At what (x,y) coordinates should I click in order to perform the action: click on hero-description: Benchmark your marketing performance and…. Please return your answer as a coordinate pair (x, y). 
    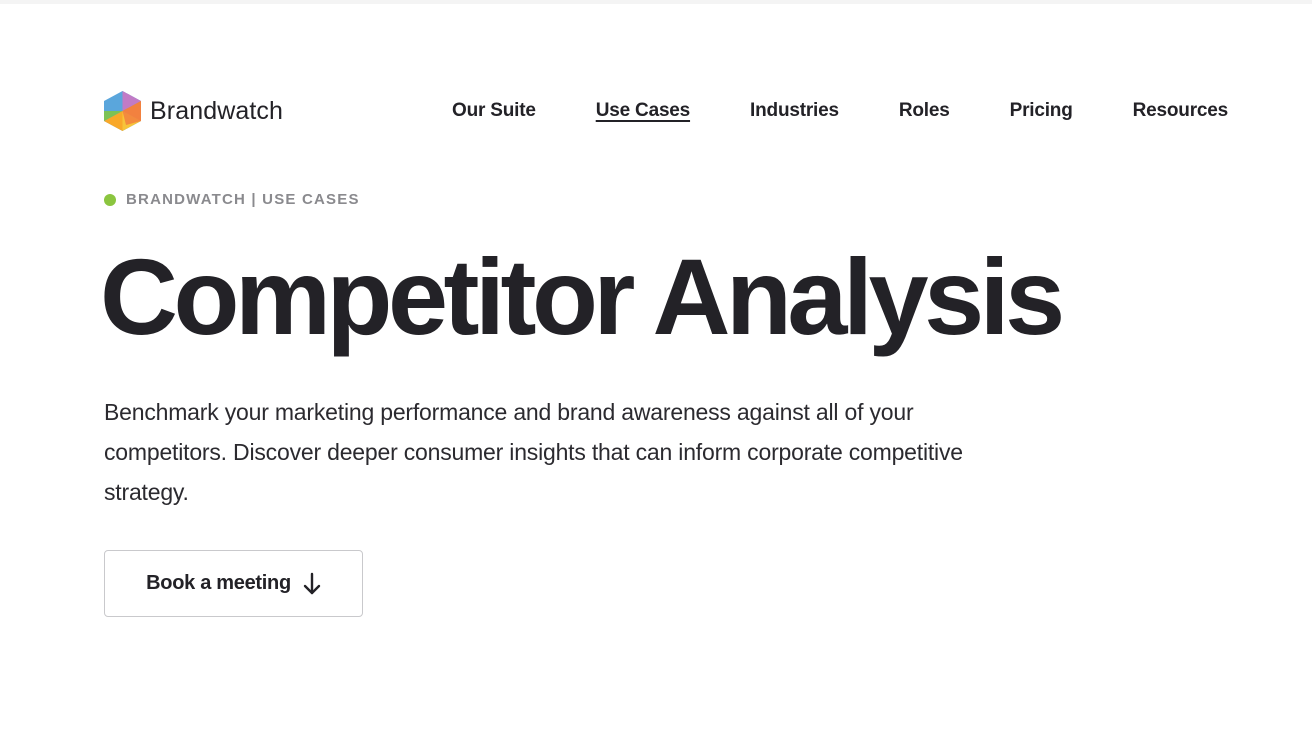
    Looking at the image, I should click on (533, 452).